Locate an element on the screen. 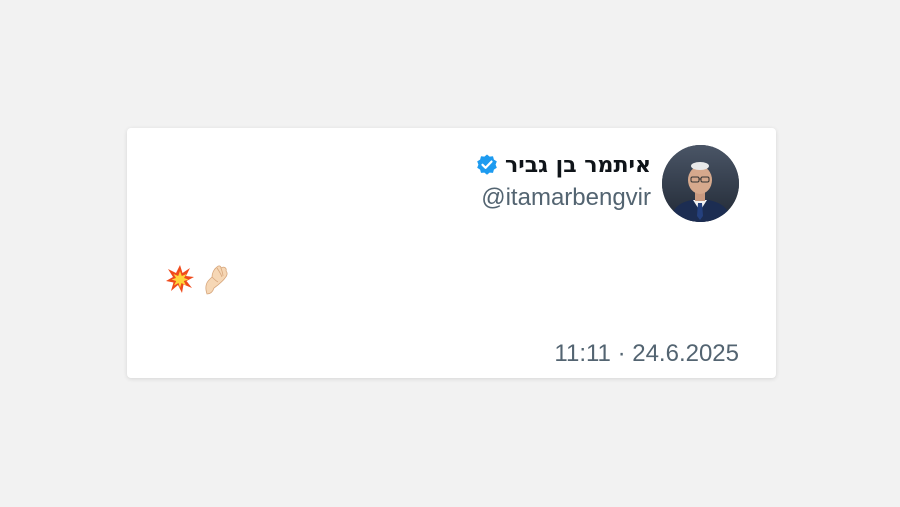  verified-badge-icon is located at coordinates (487, 165).